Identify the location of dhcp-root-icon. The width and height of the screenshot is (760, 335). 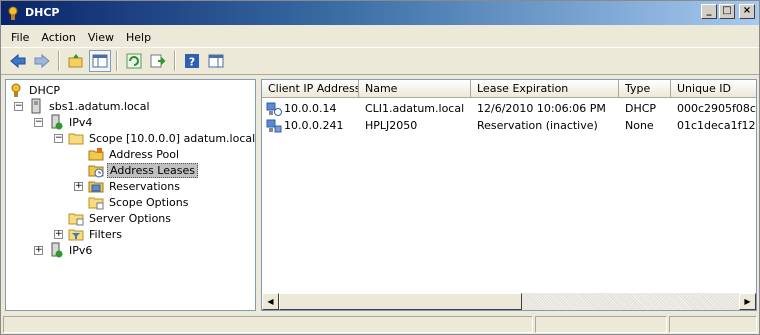
(16, 90).